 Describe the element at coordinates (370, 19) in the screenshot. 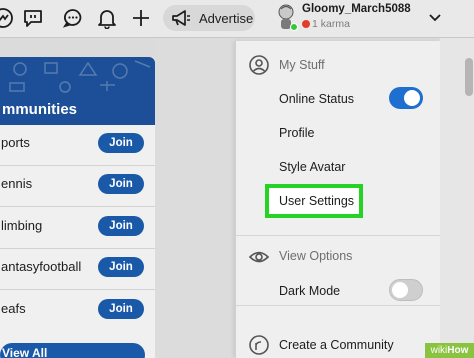

I see `user-menu-button: Gloomy_March5088 1 karma` at that location.